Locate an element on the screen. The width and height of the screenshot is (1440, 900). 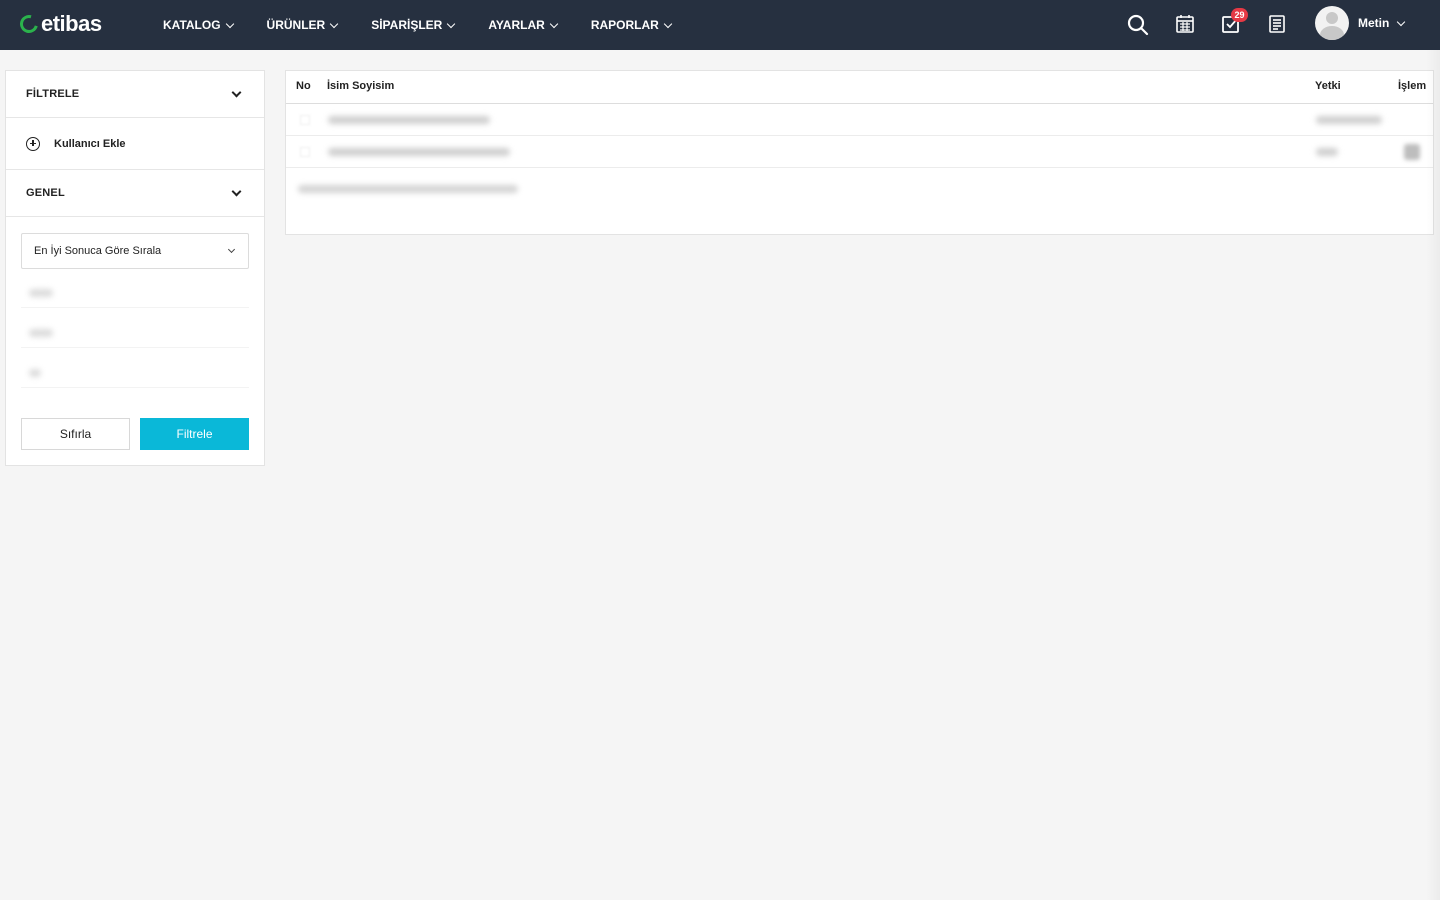
nav-item-raporlar: RAPORLAR is located at coordinates (631, 25).